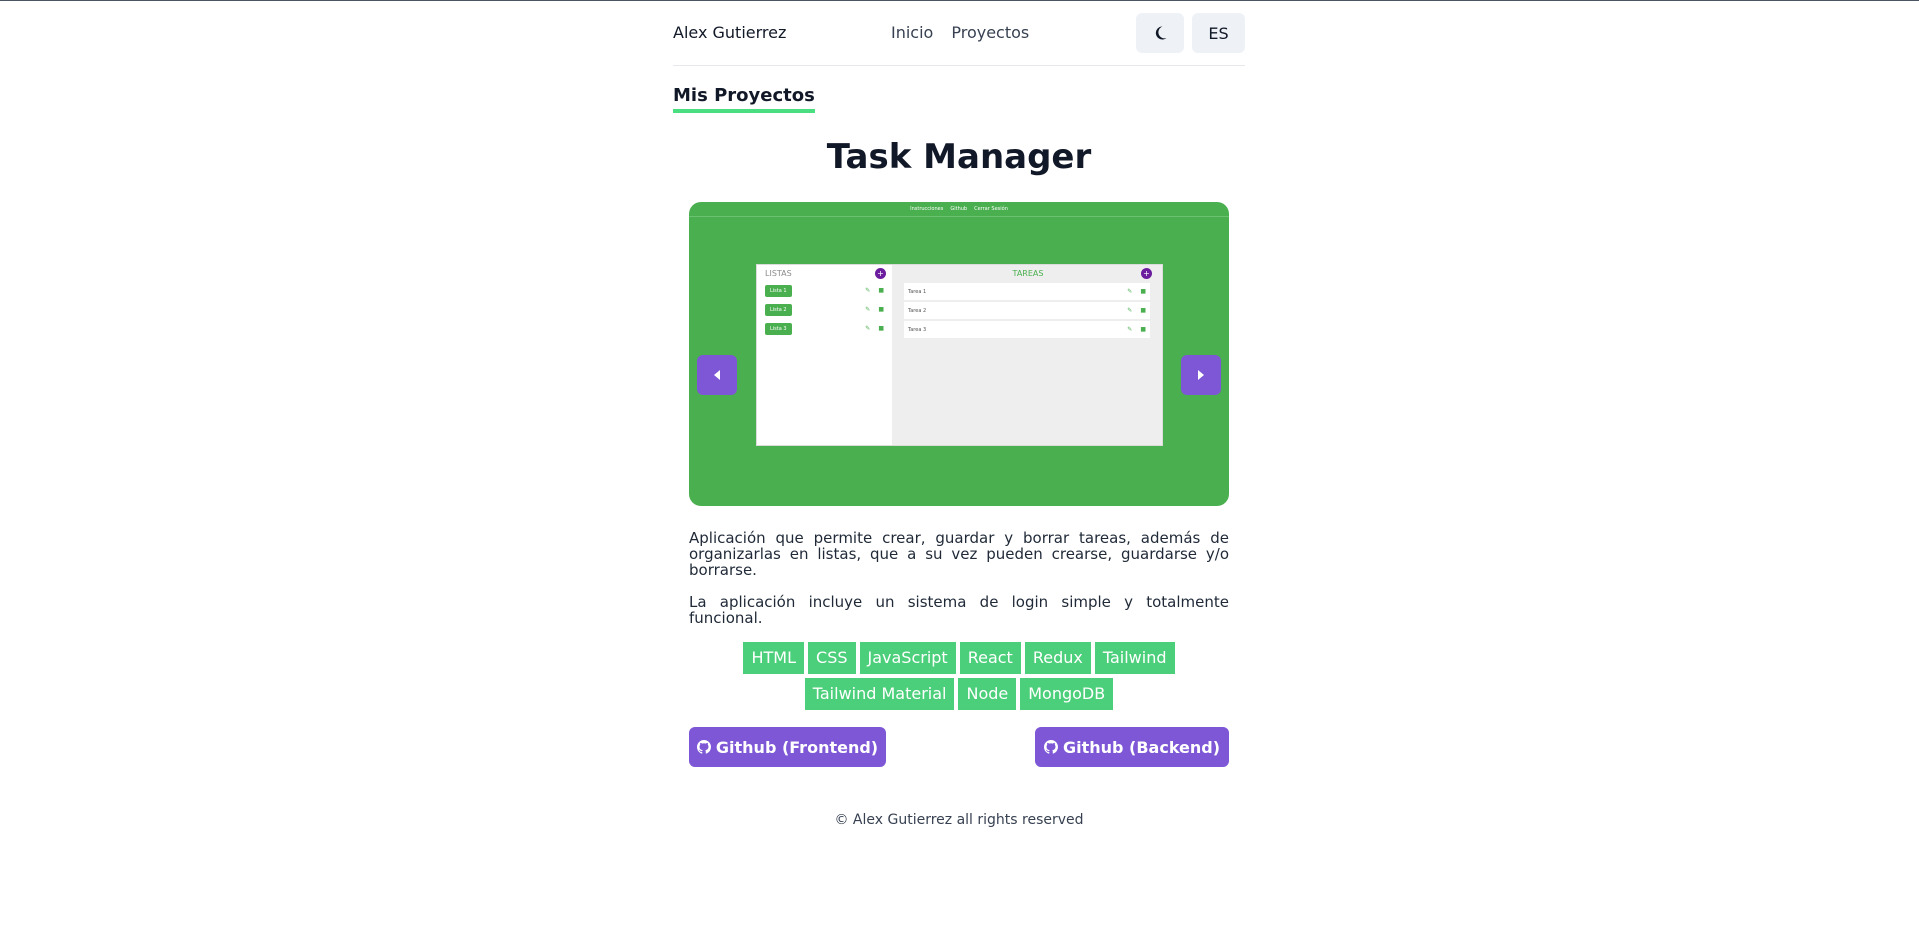  What do you see at coordinates (744, 99) in the screenshot?
I see `section-title: Mis Proyectos` at bounding box center [744, 99].